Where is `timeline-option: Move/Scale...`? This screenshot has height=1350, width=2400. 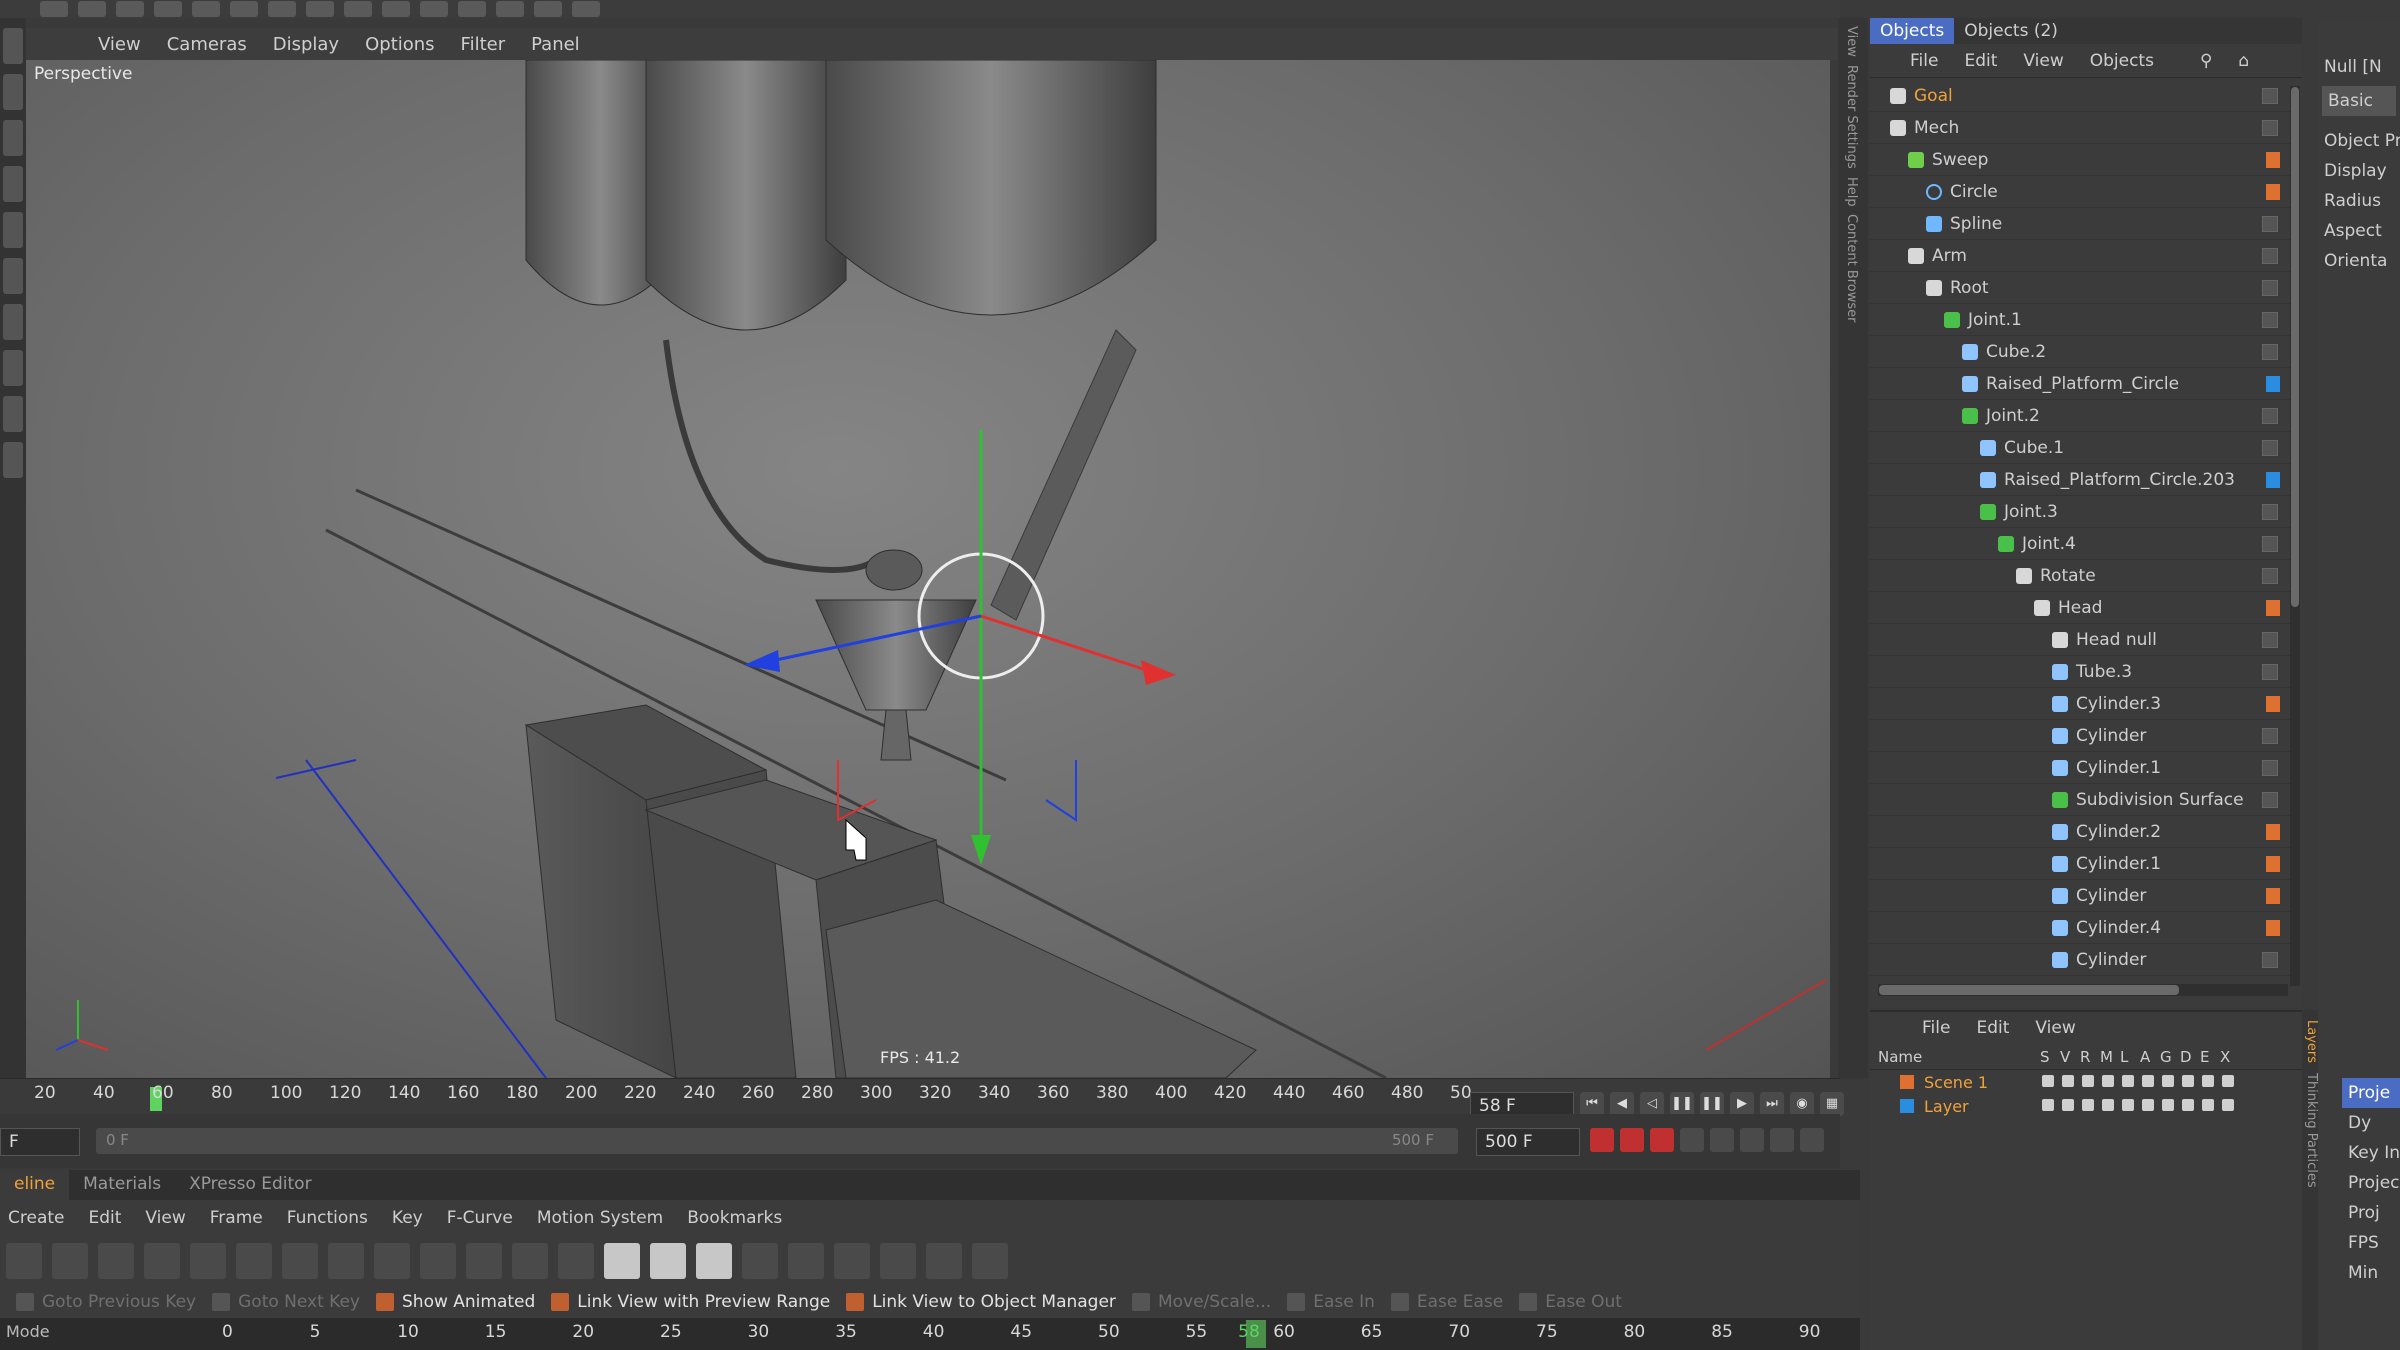 timeline-option: Move/Scale... is located at coordinates (1201, 1302).